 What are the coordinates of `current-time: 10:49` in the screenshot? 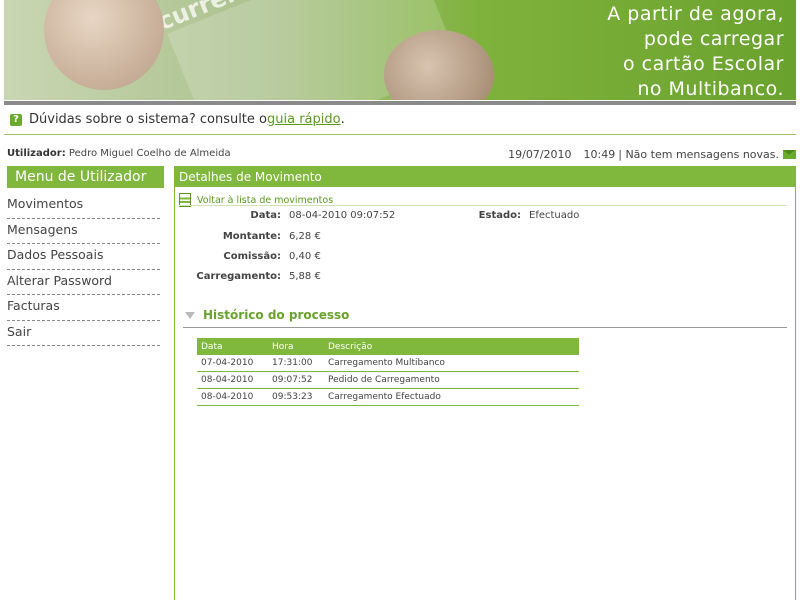 It's located at (599, 154).